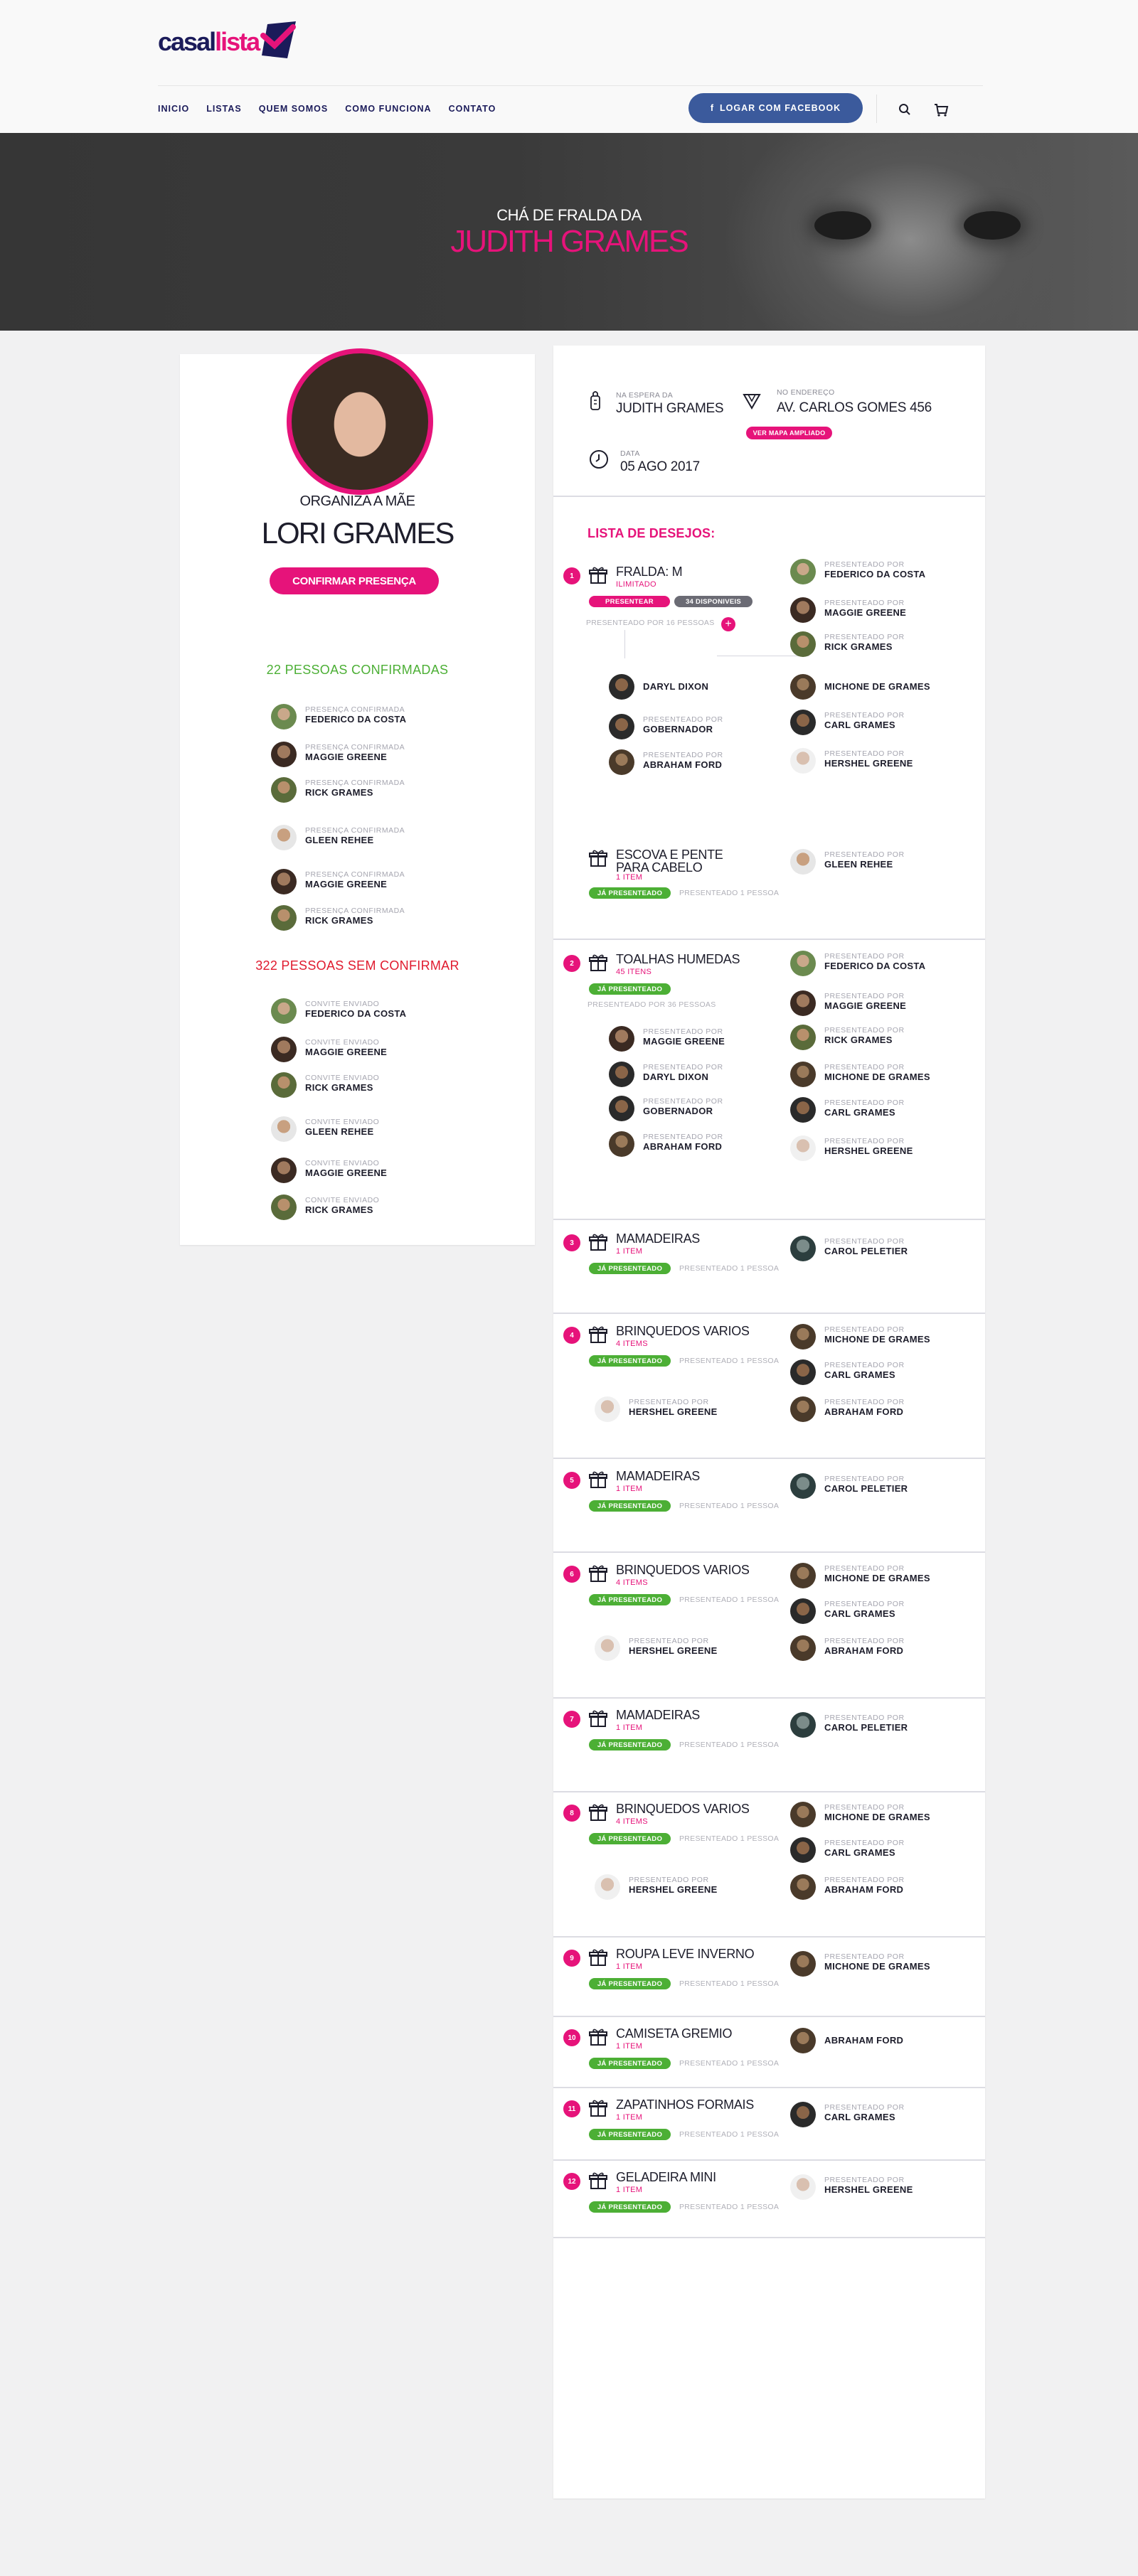  Describe the element at coordinates (666, 2177) in the screenshot. I see `item-title: GELADEIRA MINI` at that location.